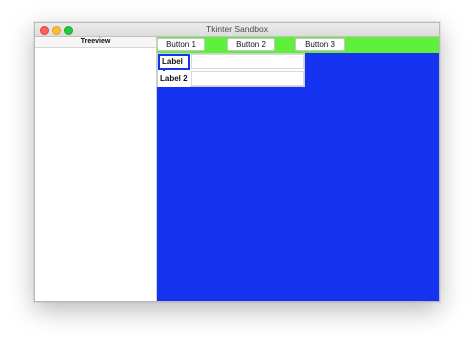 The width and height of the screenshot is (474, 347). What do you see at coordinates (181, 44) in the screenshot?
I see `button-1: Button 1` at bounding box center [181, 44].